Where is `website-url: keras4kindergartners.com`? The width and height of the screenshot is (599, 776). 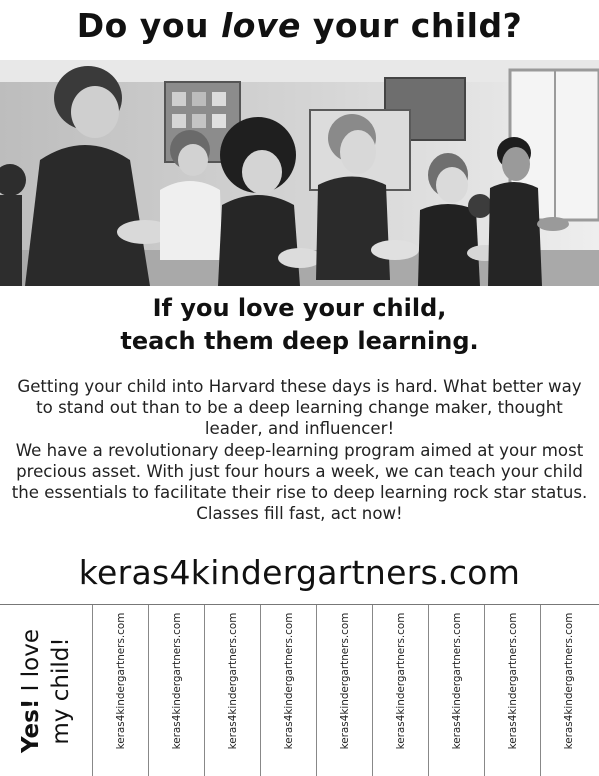
website-url: keras4kindergartners.com is located at coordinates (299, 572).